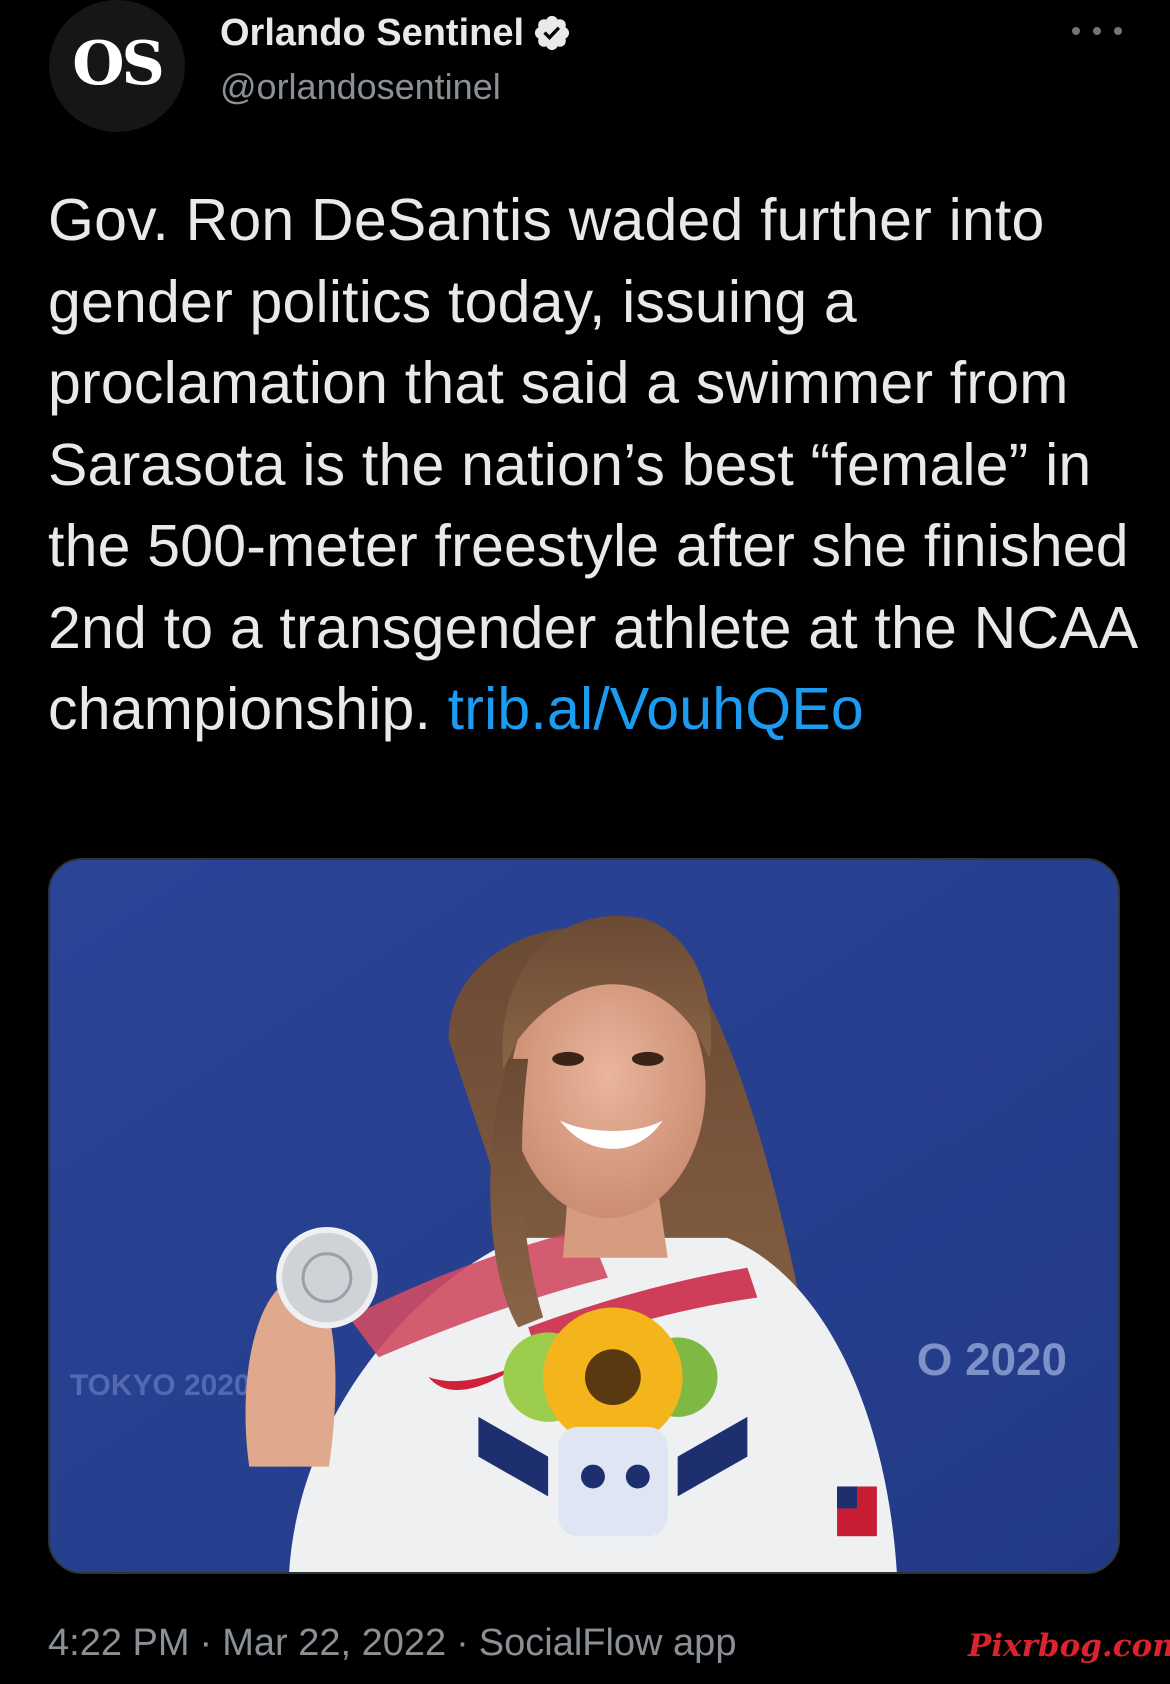 Image resolution: width=1170 pixels, height=1684 pixels. Describe the element at coordinates (1069, 1646) in the screenshot. I see `watermark: Pixrbog.com` at that location.